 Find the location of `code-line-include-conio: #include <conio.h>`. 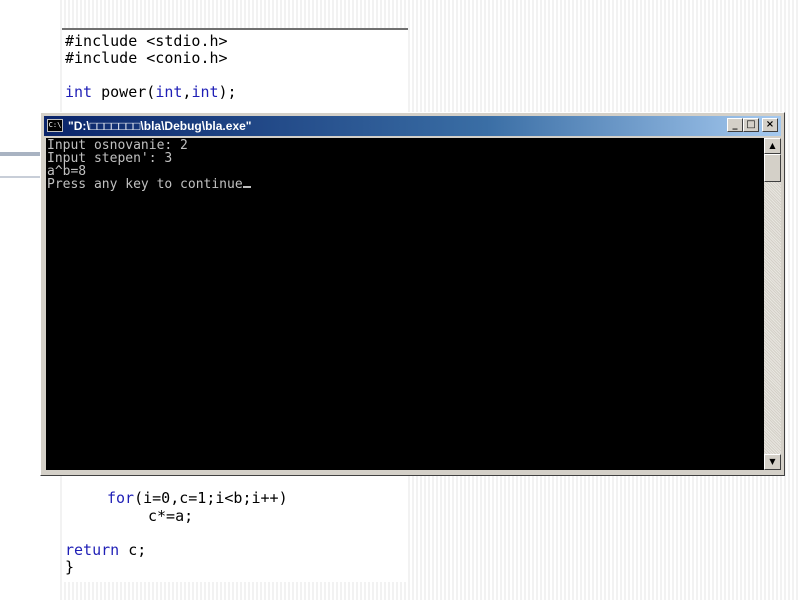

code-line-include-conio: #include <conio.h> is located at coordinates (146, 58).